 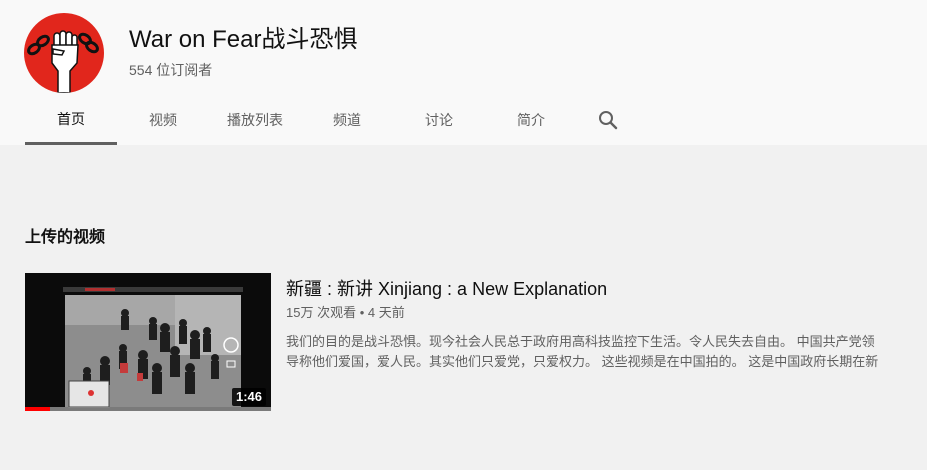 What do you see at coordinates (321, 312) in the screenshot?
I see `view-count: 15万 次观看` at bounding box center [321, 312].